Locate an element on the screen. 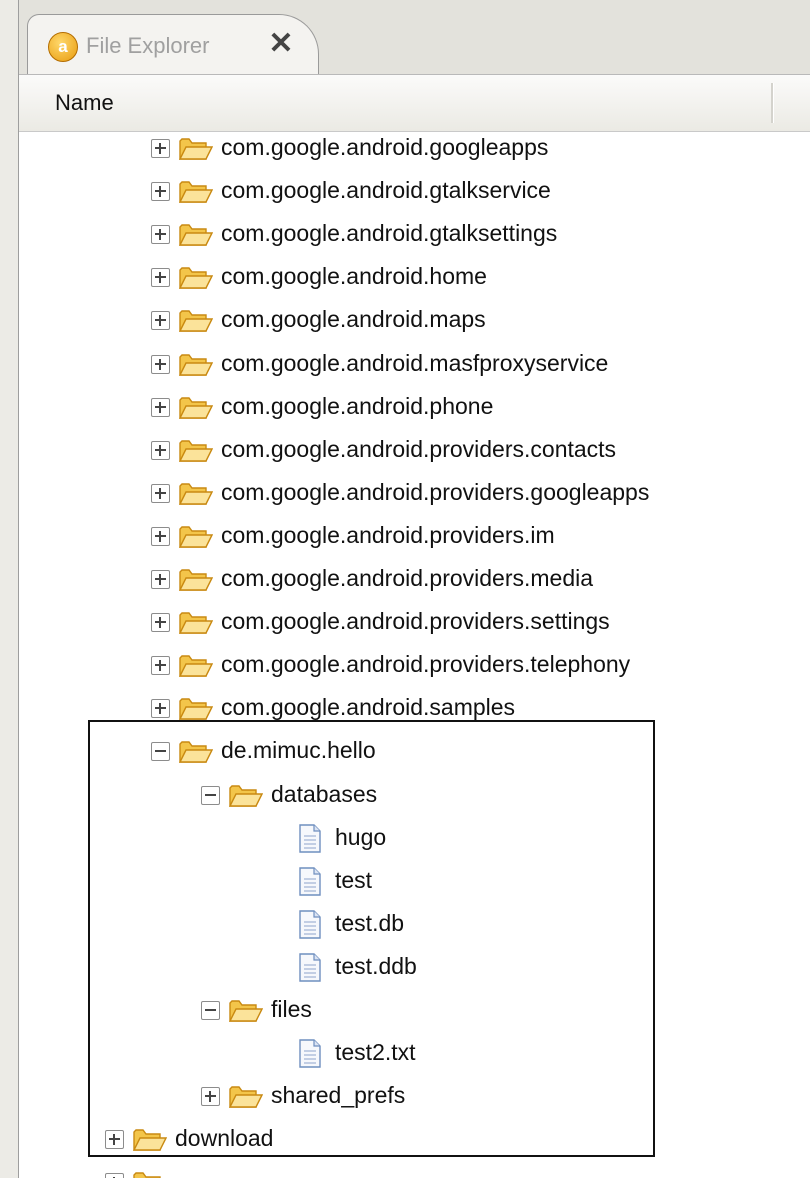 Image resolution: width=810 pixels, height=1178 pixels. tree-item-label: com.google.android.providers.contacts is located at coordinates (419, 448).